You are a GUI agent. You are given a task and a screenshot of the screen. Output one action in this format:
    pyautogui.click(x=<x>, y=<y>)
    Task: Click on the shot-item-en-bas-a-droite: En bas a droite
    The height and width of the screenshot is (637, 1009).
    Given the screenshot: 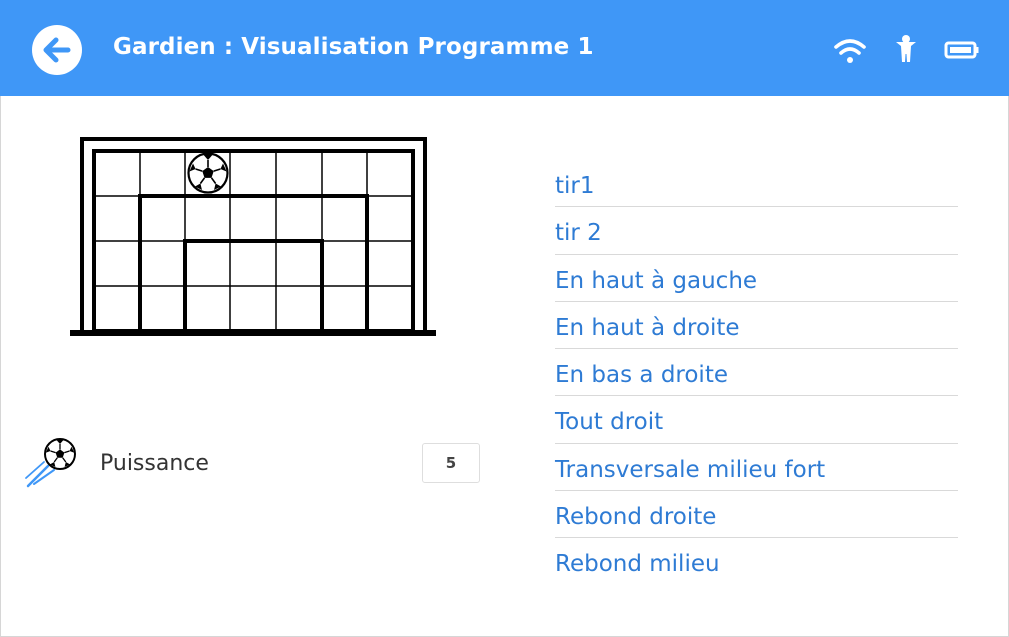 What is the action you would take?
    pyautogui.click(x=756, y=373)
    